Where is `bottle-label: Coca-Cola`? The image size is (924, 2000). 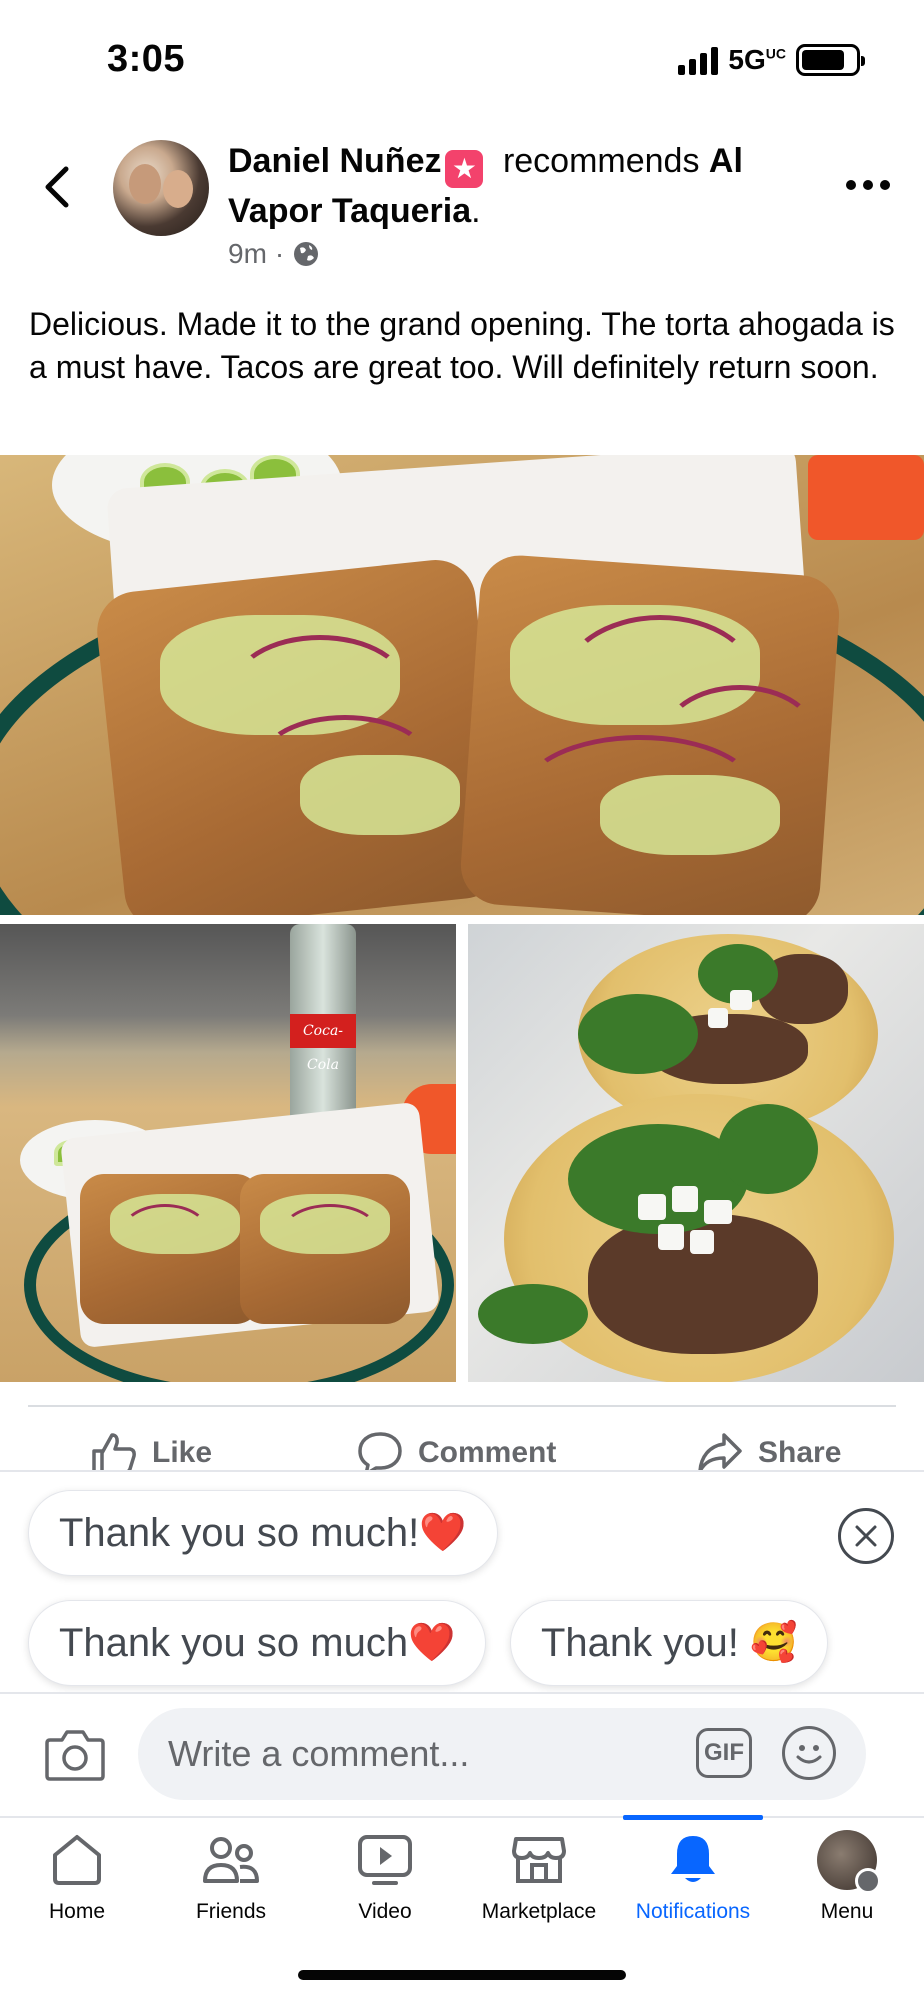
bottle-label: Coca-Cola is located at coordinates (323, 1043).